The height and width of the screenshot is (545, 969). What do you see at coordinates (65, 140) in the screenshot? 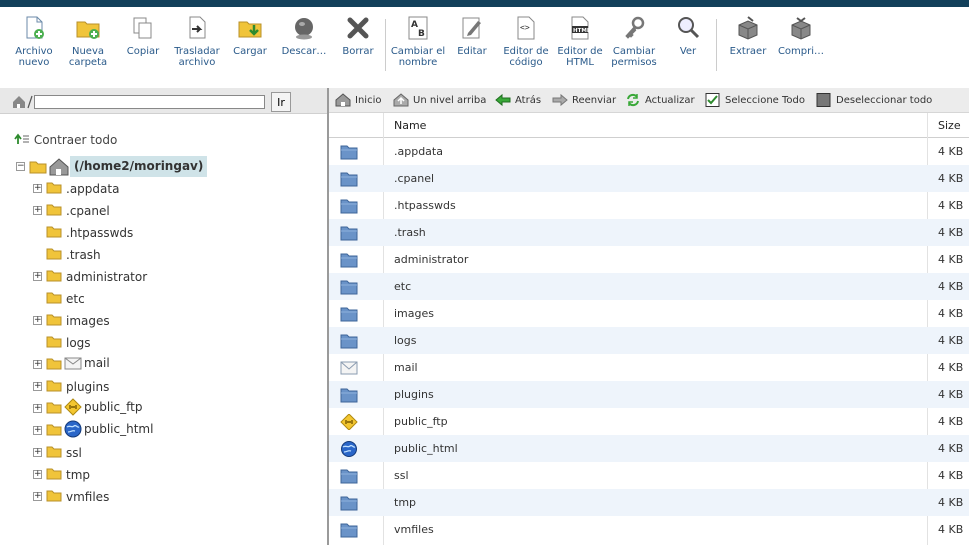
I see `collapse-all-link: Contraer todo` at bounding box center [65, 140].